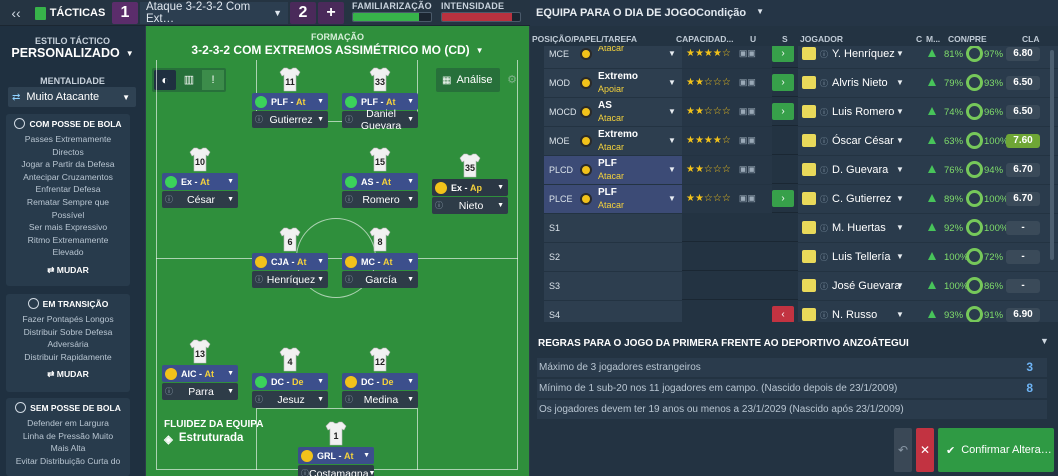 The width and height of the screenshot is (1058, 476). I want to click on role-chip: Ex - Ap ▼, so click(470, 187).